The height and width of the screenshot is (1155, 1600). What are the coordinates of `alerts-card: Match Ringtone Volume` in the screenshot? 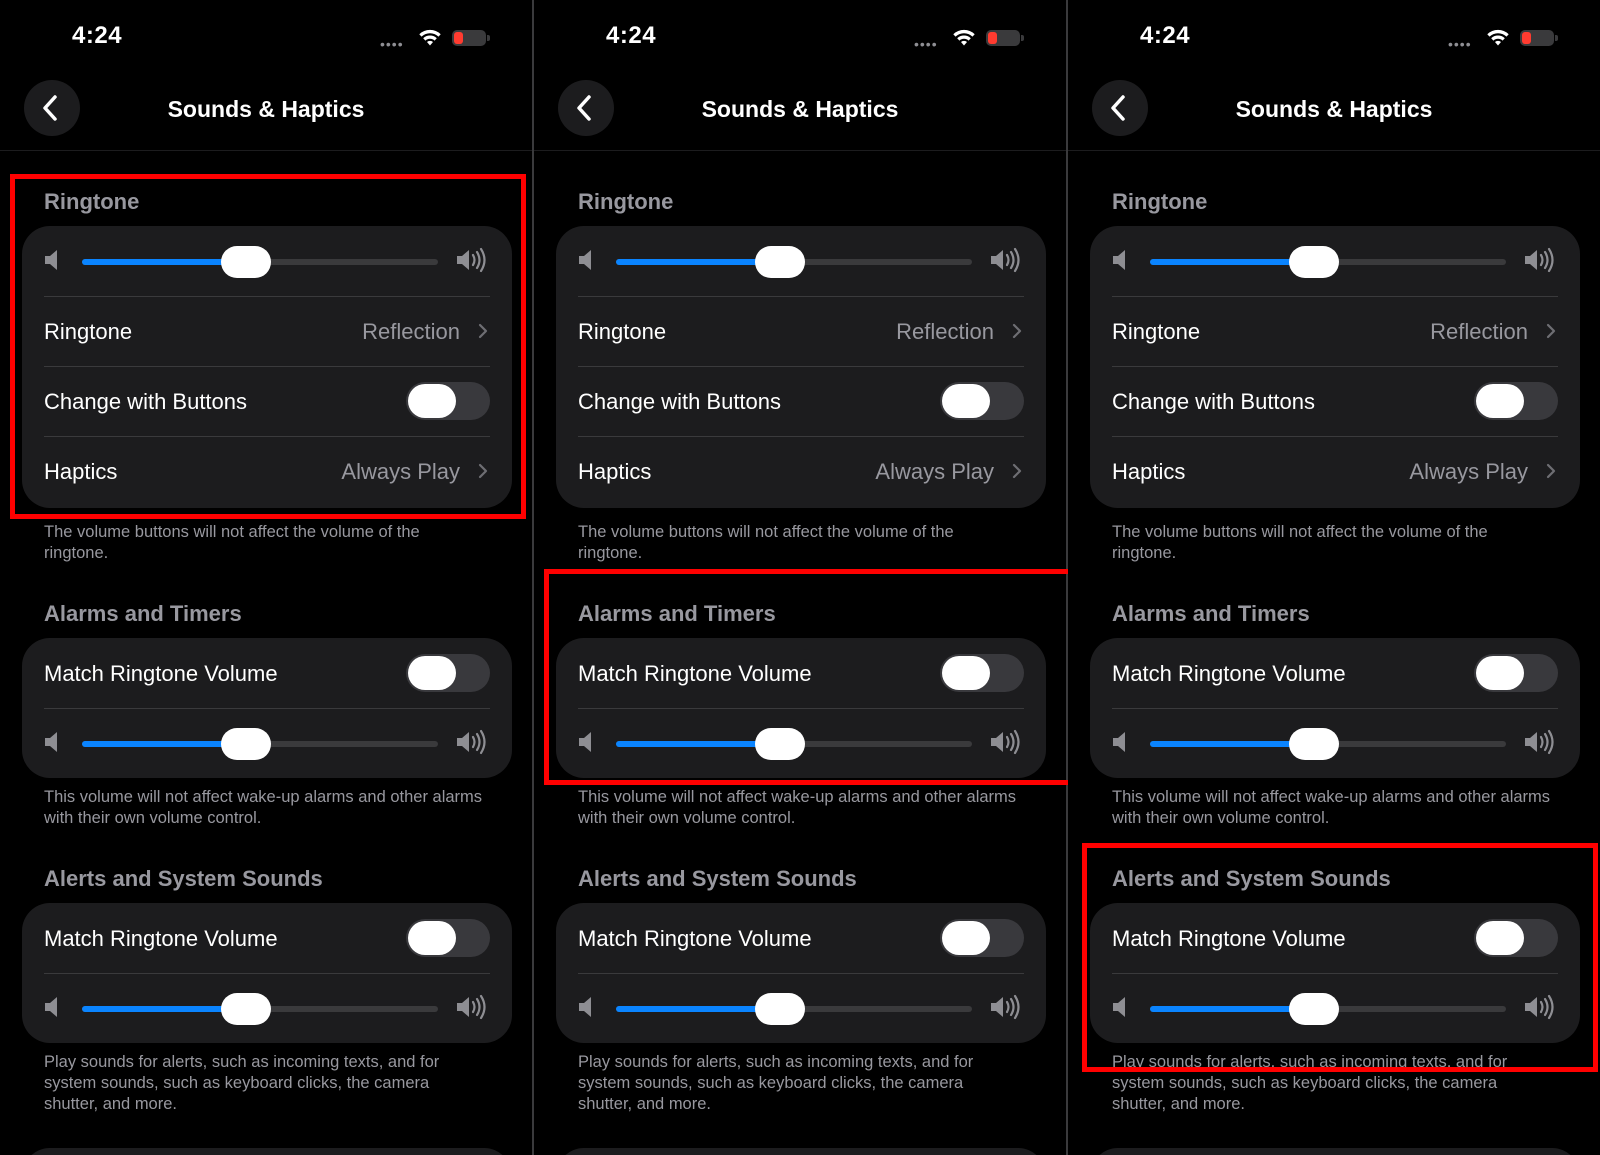 It's located at (267, 973).